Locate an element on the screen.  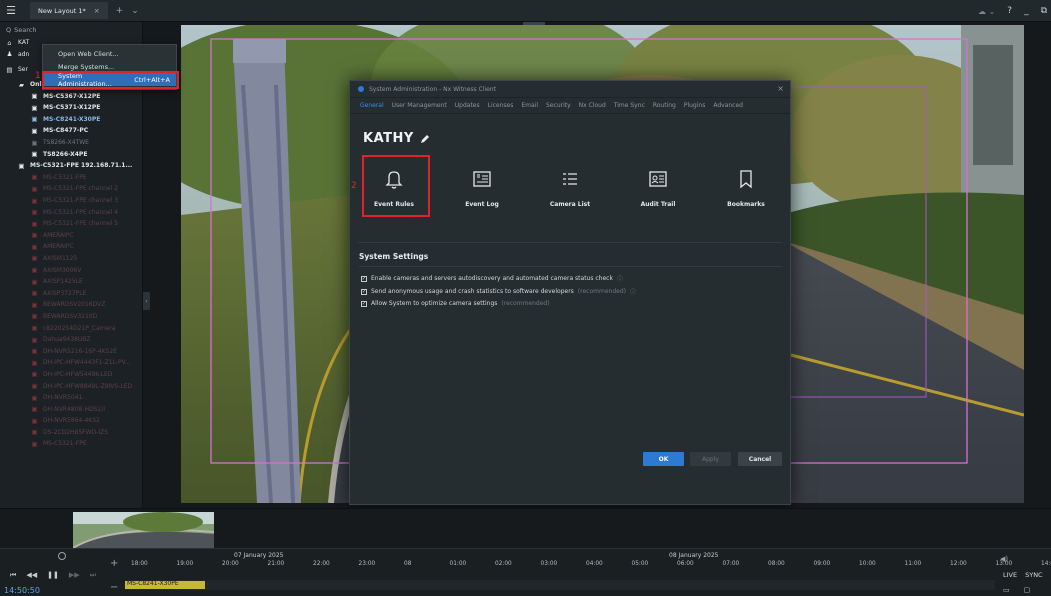
tree-camera-item: ▣ MS-C5321-FPE channel 2 is located at coordinates (71, 189).